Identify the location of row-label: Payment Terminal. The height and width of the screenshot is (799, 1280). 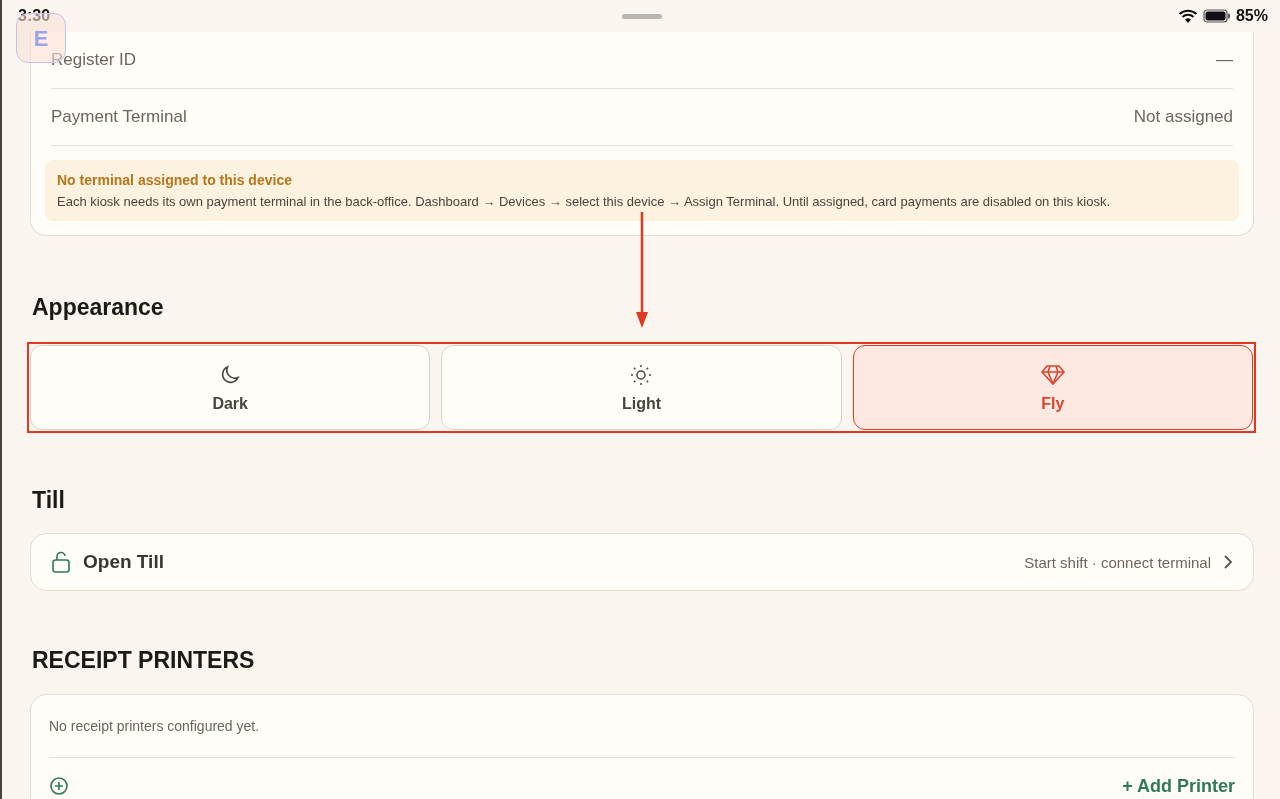
(119, 117).